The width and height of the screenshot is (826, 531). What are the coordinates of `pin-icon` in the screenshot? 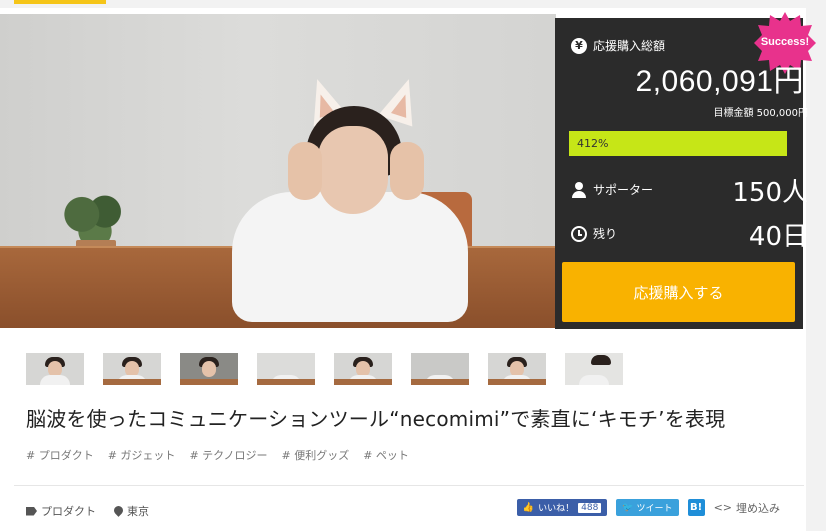 It's located at (118, 511).